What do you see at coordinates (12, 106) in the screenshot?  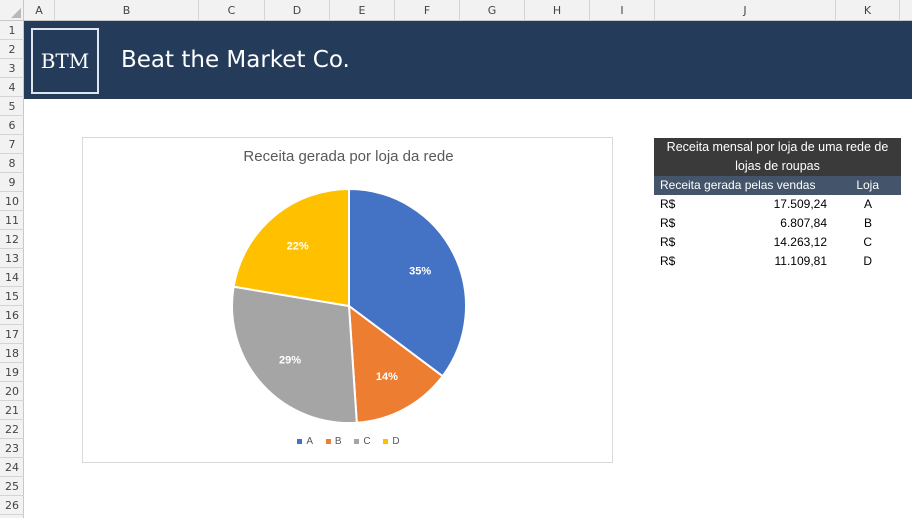 I see `row-header: 5` at bounding box center [12, 106].